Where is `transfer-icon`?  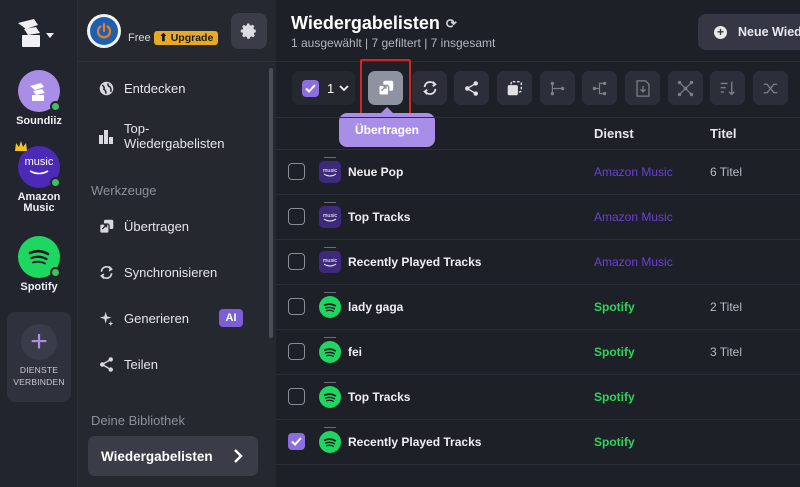
transfer-icon is located at coordinates (106, 226).